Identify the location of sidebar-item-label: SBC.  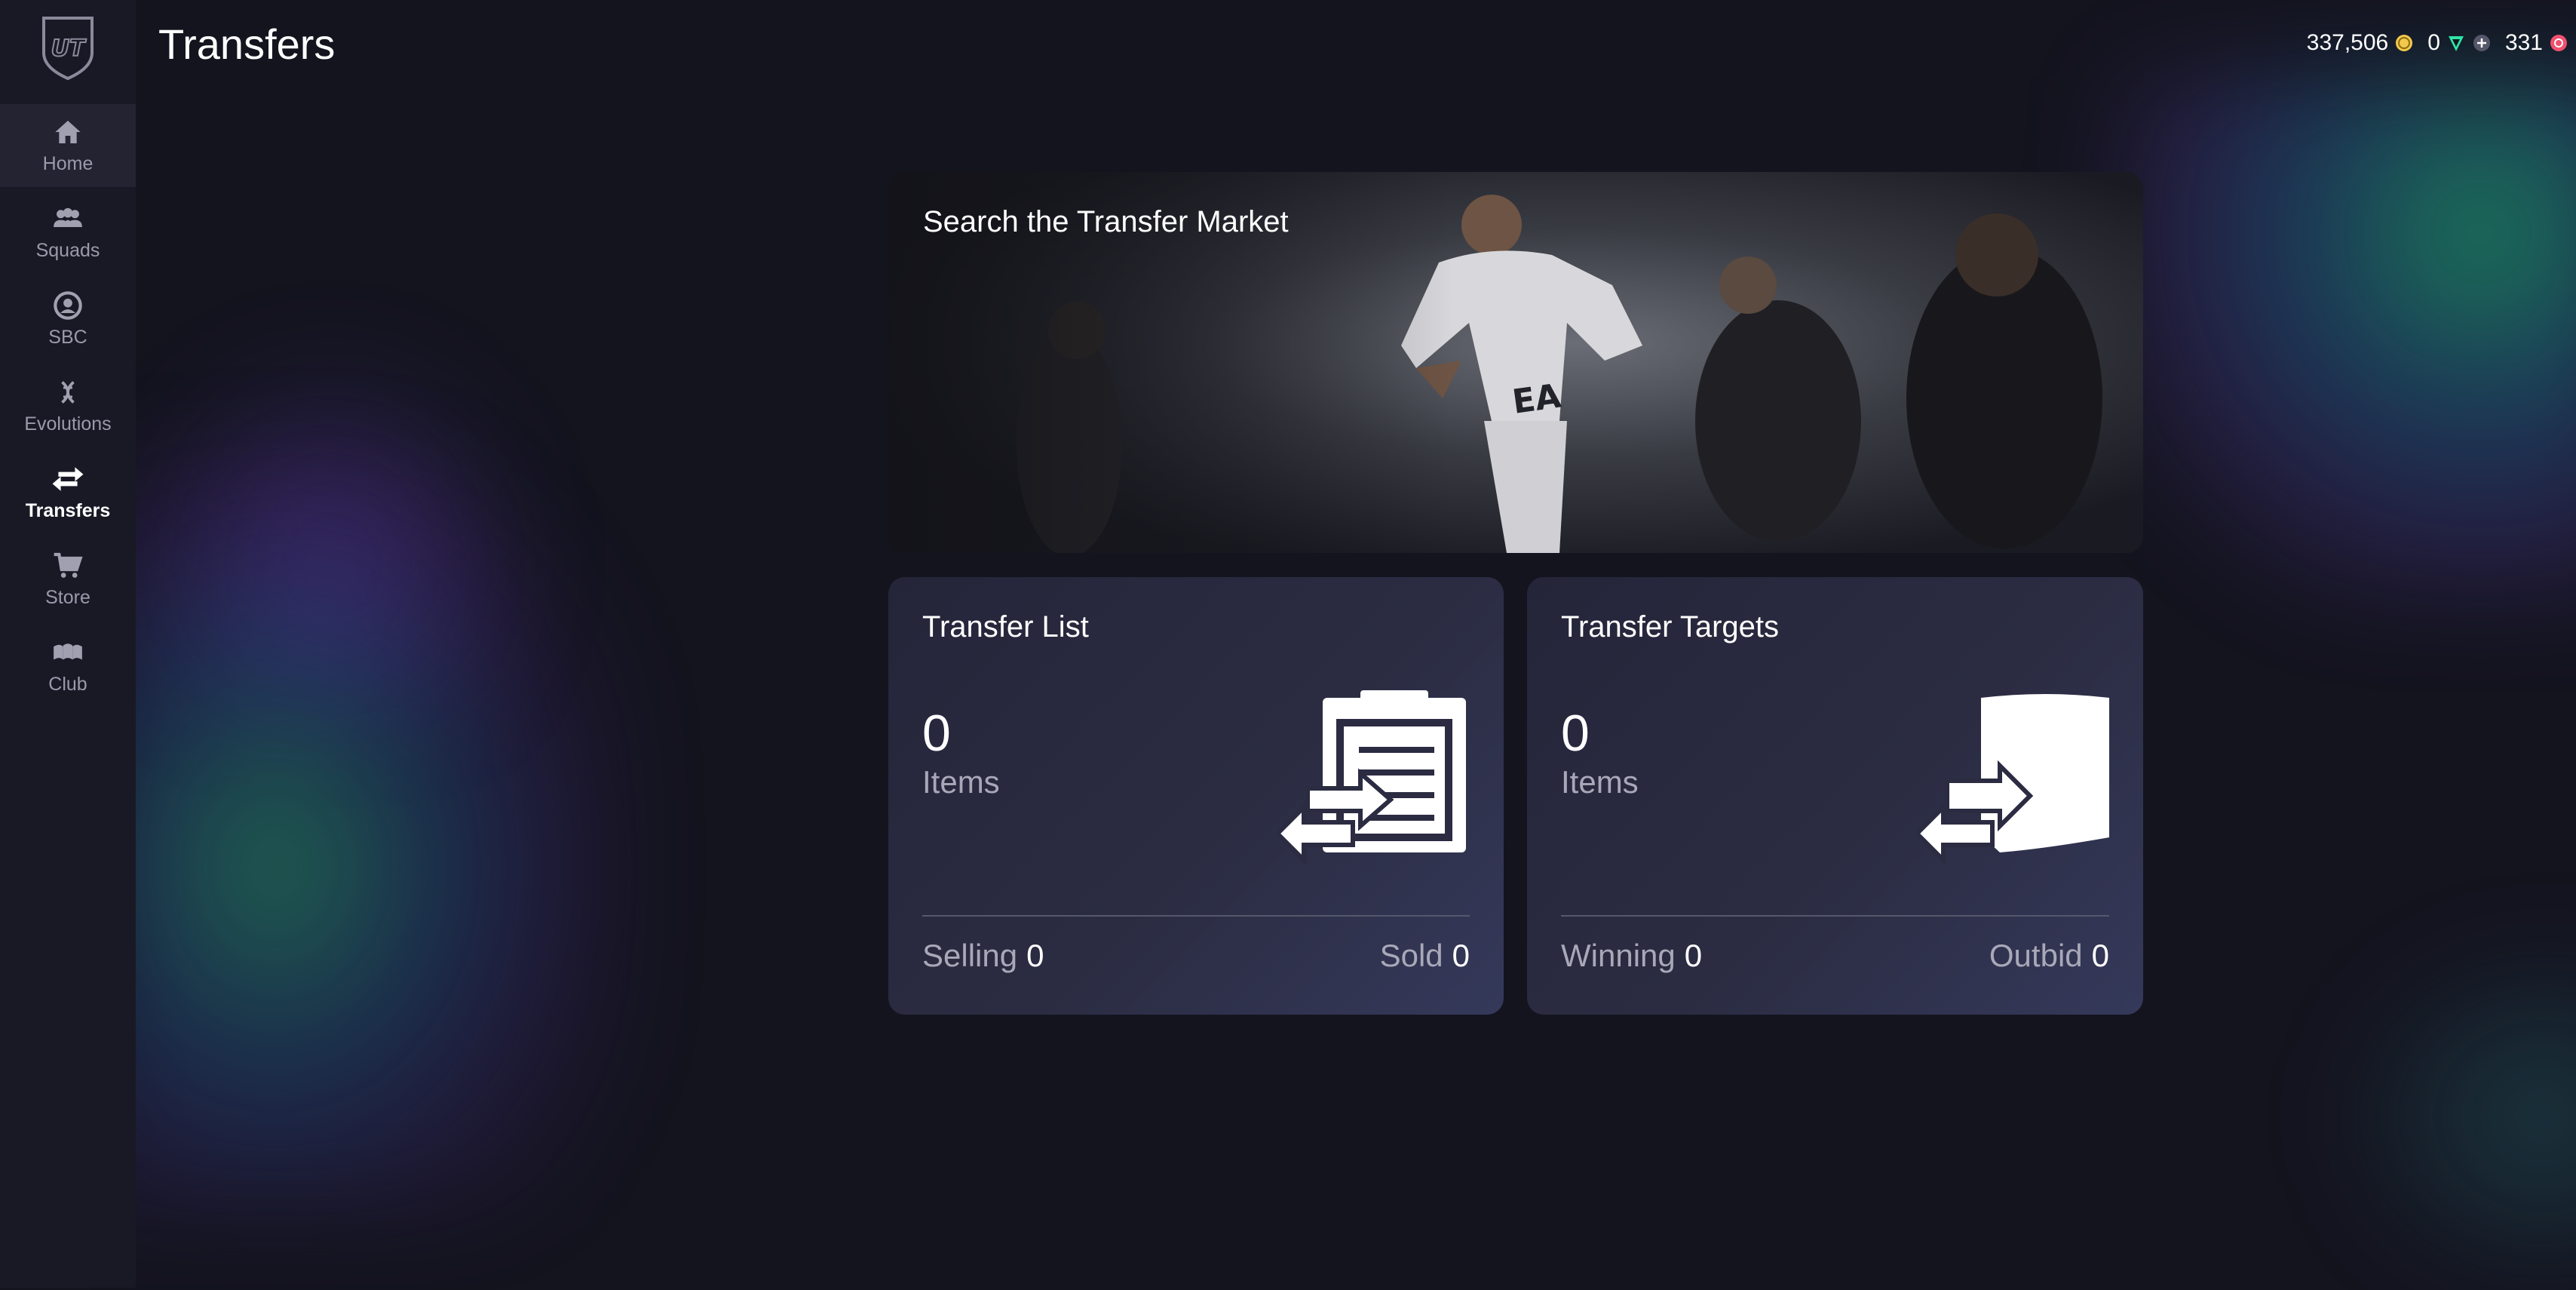
(67, 337).